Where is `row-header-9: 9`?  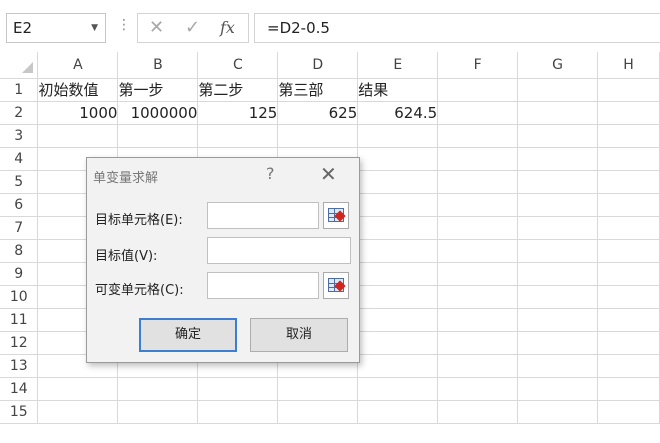 row-header-9: 9 is located at coordinates (19, 273).